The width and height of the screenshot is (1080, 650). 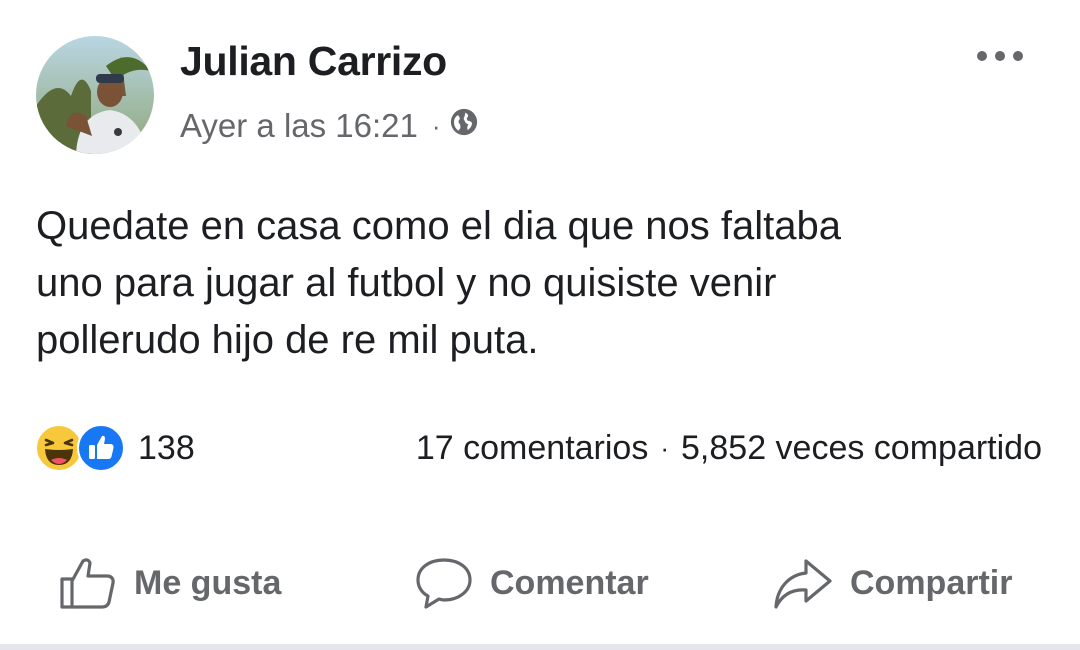 I want to click on share-button: Compartir, so click(x=892, y=583).